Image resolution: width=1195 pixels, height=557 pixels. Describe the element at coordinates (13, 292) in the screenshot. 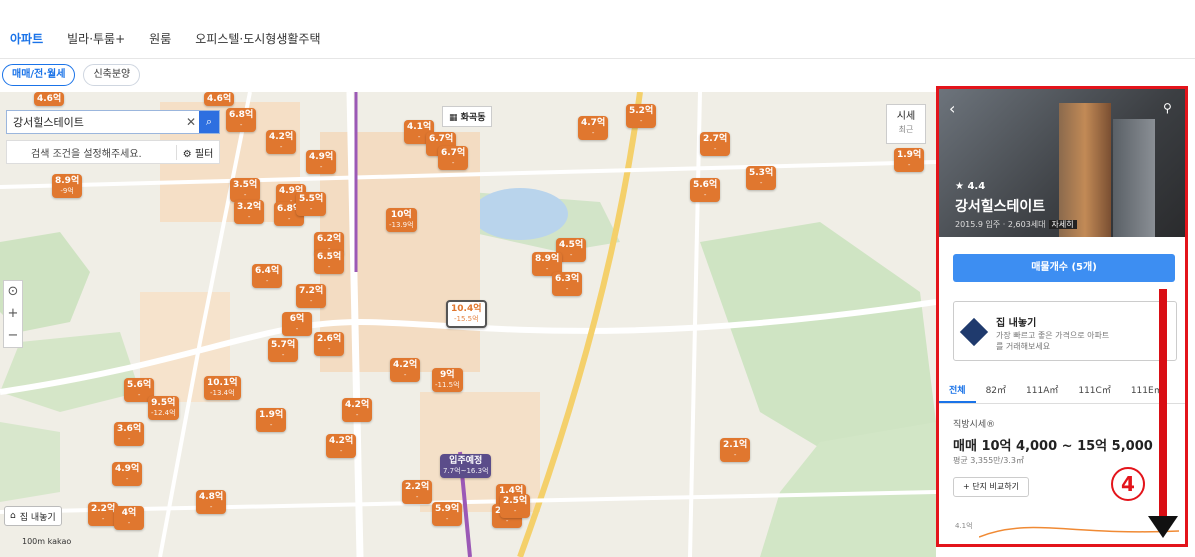

I see `locate-icon: ⊙` at that location.